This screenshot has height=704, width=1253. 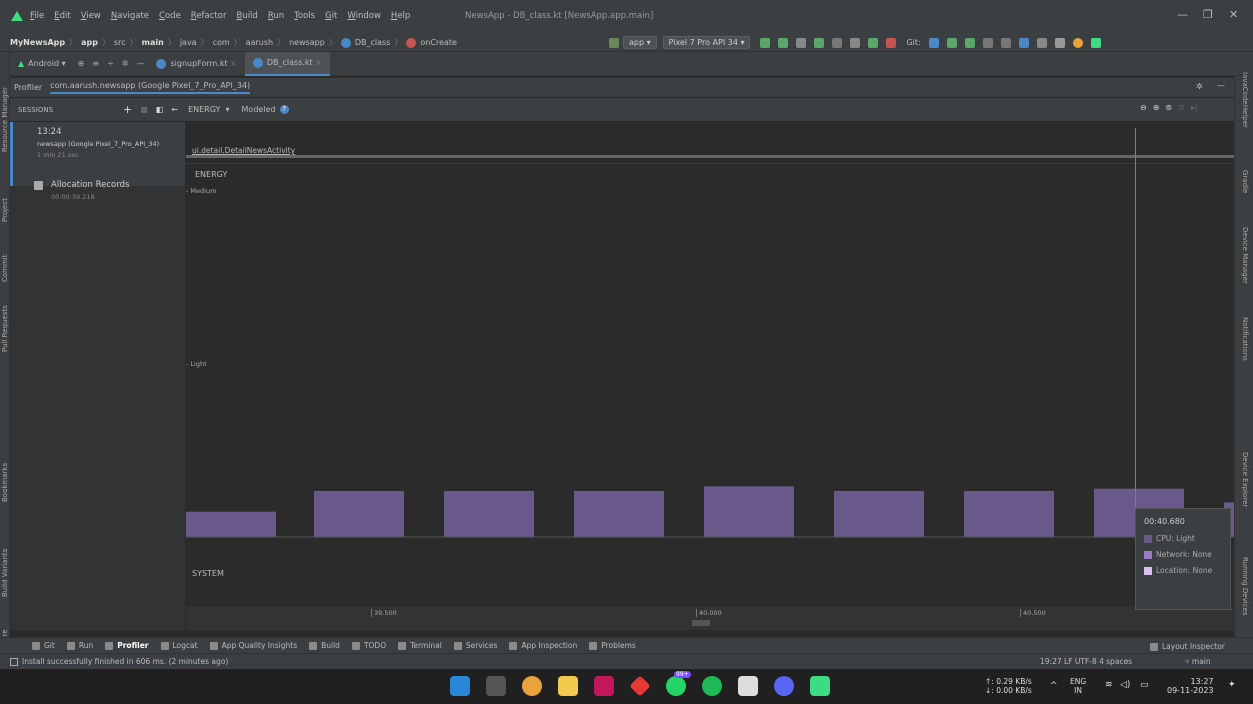 I want to click on rollback-icon, so click(x=1005, y=42).